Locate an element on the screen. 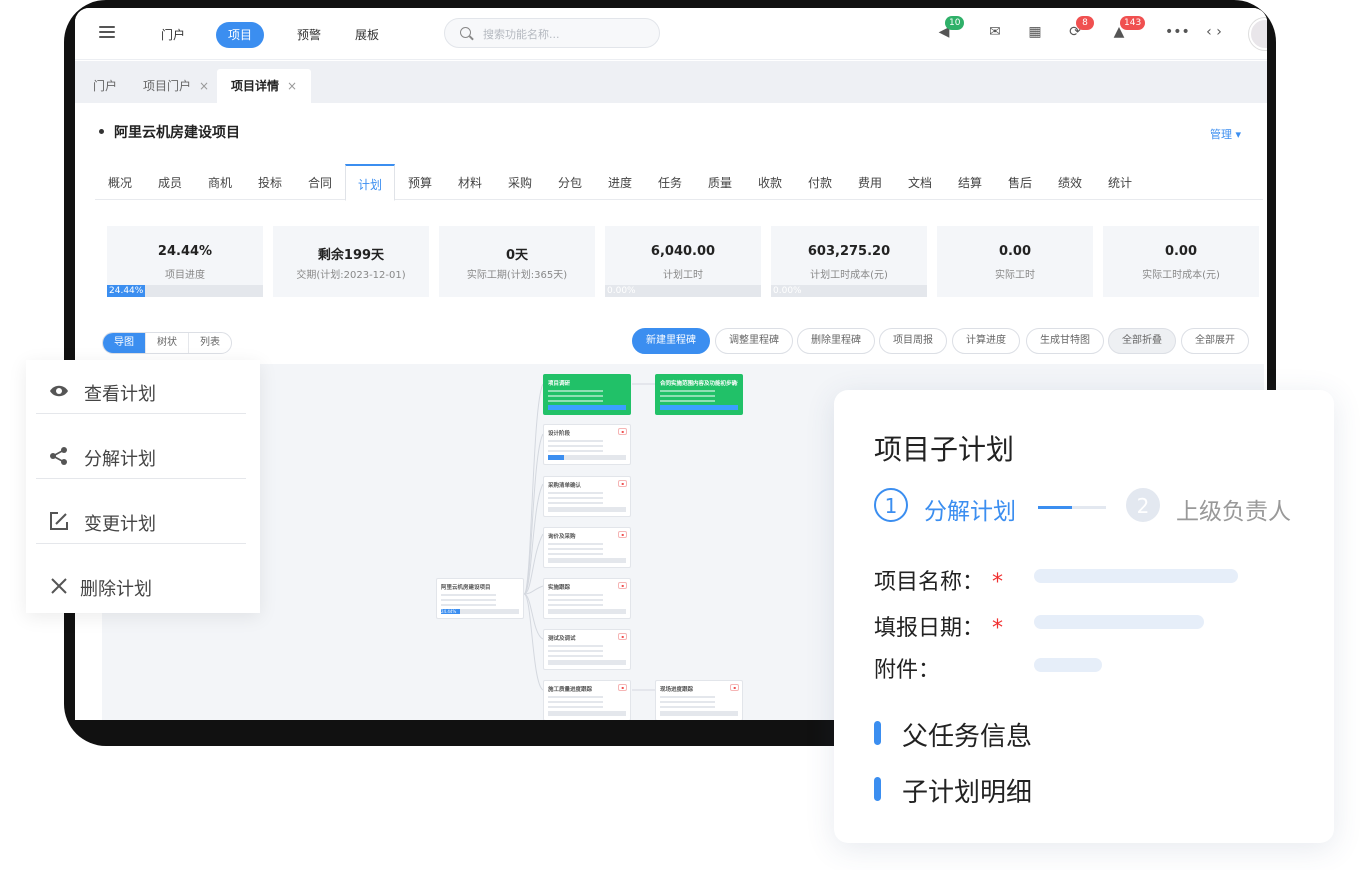 The width and height of the screenshot is (1360, 870). collapse-all-button: 全部折叠 is located at coordinates (1142, 341).